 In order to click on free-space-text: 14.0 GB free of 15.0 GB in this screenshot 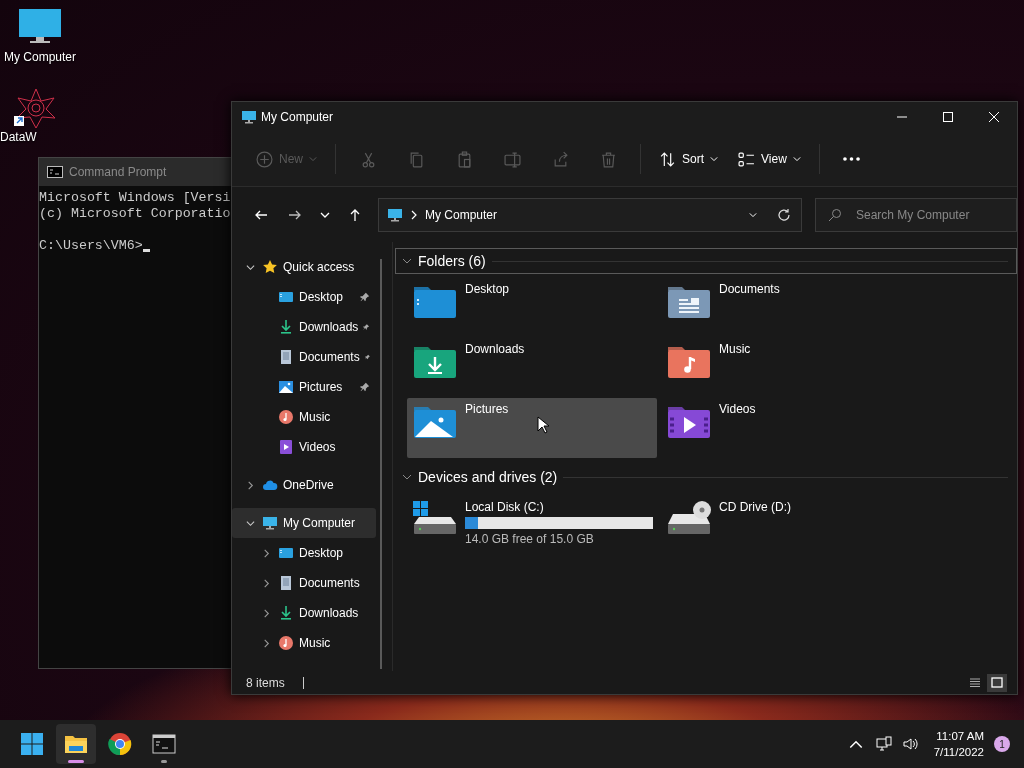, I will do `click(530, 539)`.